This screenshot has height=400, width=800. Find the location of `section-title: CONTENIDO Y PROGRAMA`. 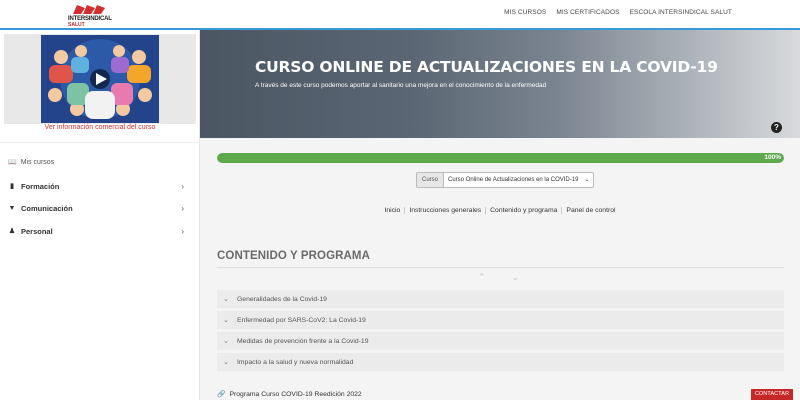

section-title: CONTENIDO Y PROGRAMA is located at coordinates (294, 256).